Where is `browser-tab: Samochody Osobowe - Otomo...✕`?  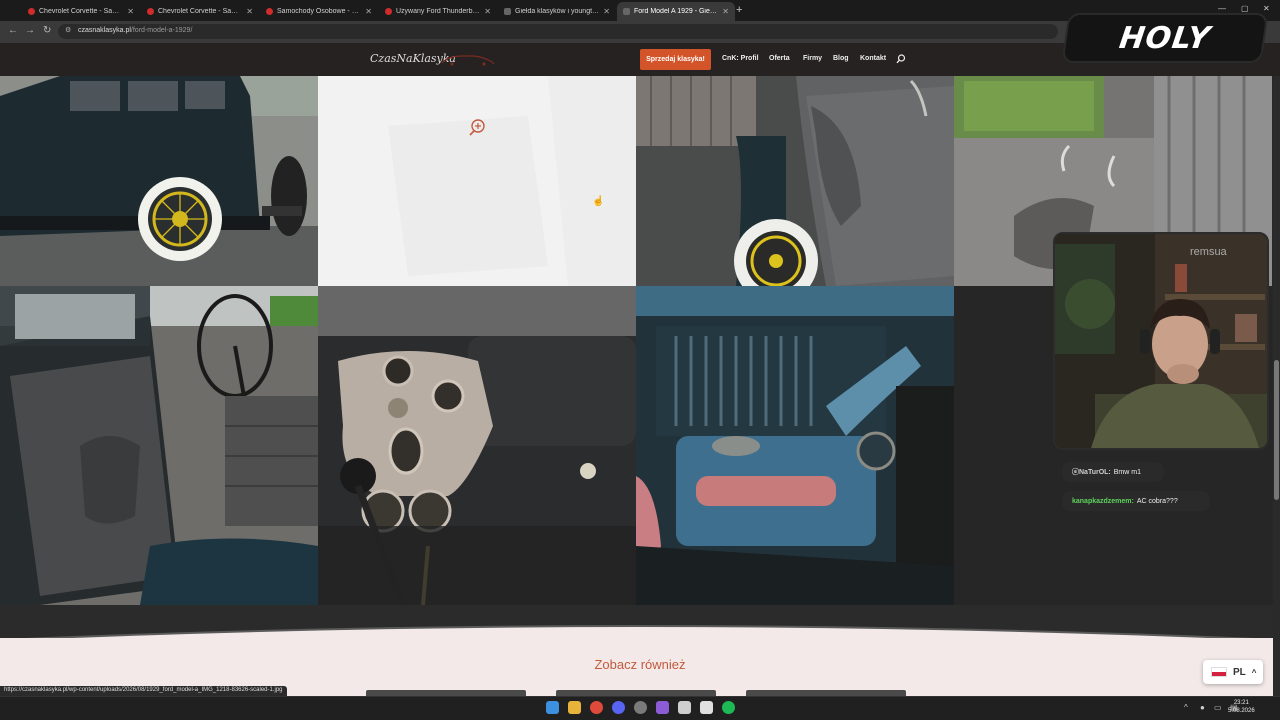
browser-tab: Samochody Osobowe - Otomo...✕ is located at coordinates (319, 11).